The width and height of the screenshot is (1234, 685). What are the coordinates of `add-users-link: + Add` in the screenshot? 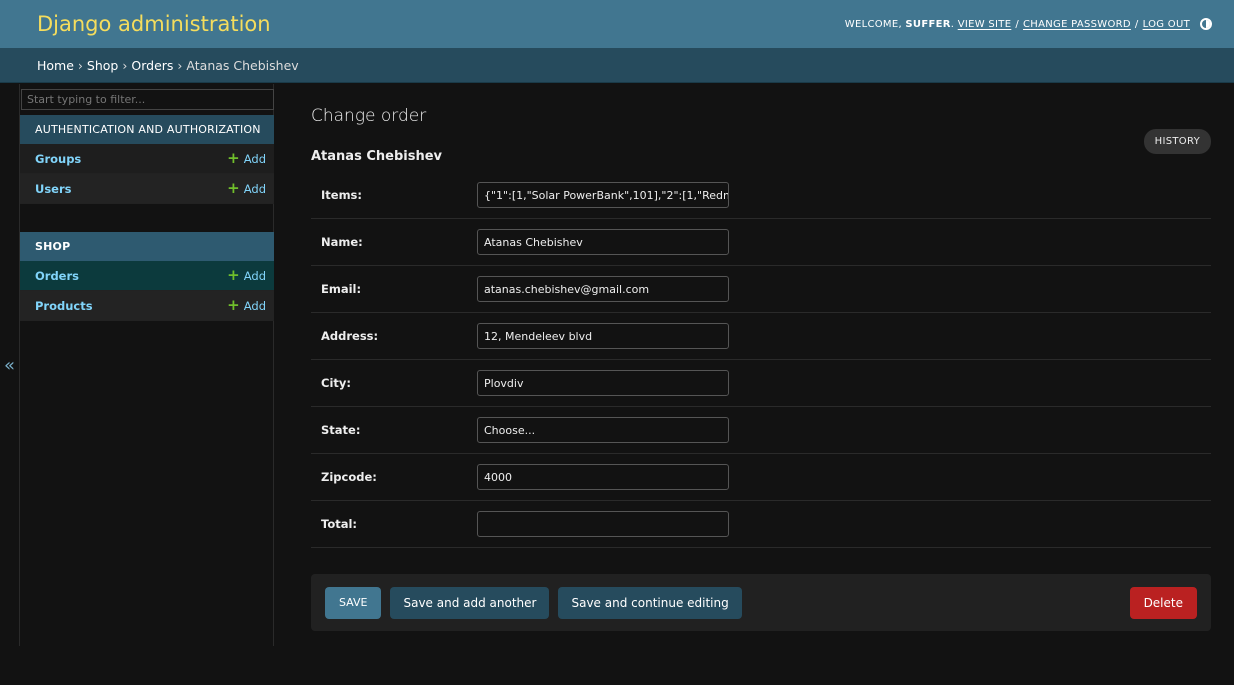 It's located at (246, 188).